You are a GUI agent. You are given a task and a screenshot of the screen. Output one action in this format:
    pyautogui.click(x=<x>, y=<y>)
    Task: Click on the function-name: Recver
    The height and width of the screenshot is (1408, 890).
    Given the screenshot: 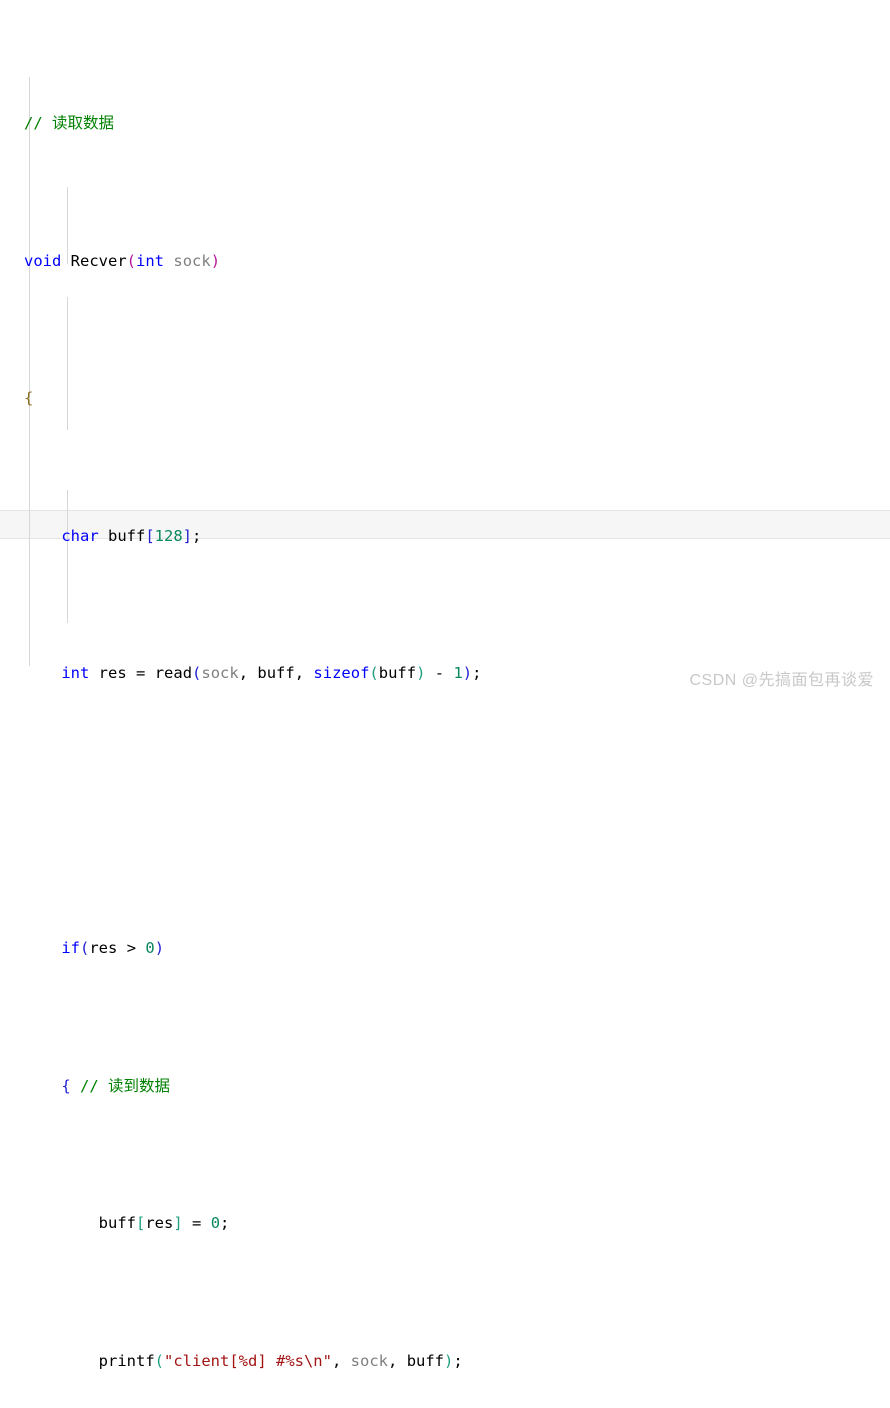 What is the action you would take?
    pyautogui.click(x=98, y=260)
    